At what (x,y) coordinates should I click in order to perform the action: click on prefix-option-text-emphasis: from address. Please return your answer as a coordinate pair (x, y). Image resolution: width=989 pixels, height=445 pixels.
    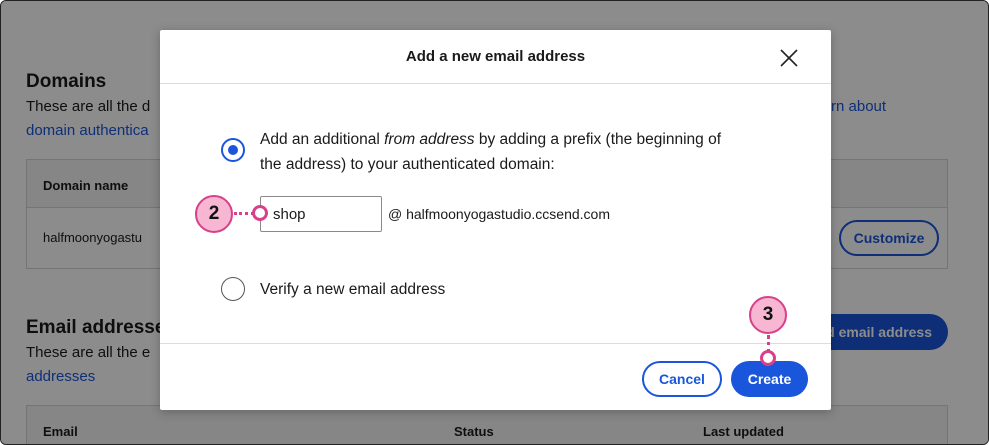
    Looking at the image, I should click on (429, 139).